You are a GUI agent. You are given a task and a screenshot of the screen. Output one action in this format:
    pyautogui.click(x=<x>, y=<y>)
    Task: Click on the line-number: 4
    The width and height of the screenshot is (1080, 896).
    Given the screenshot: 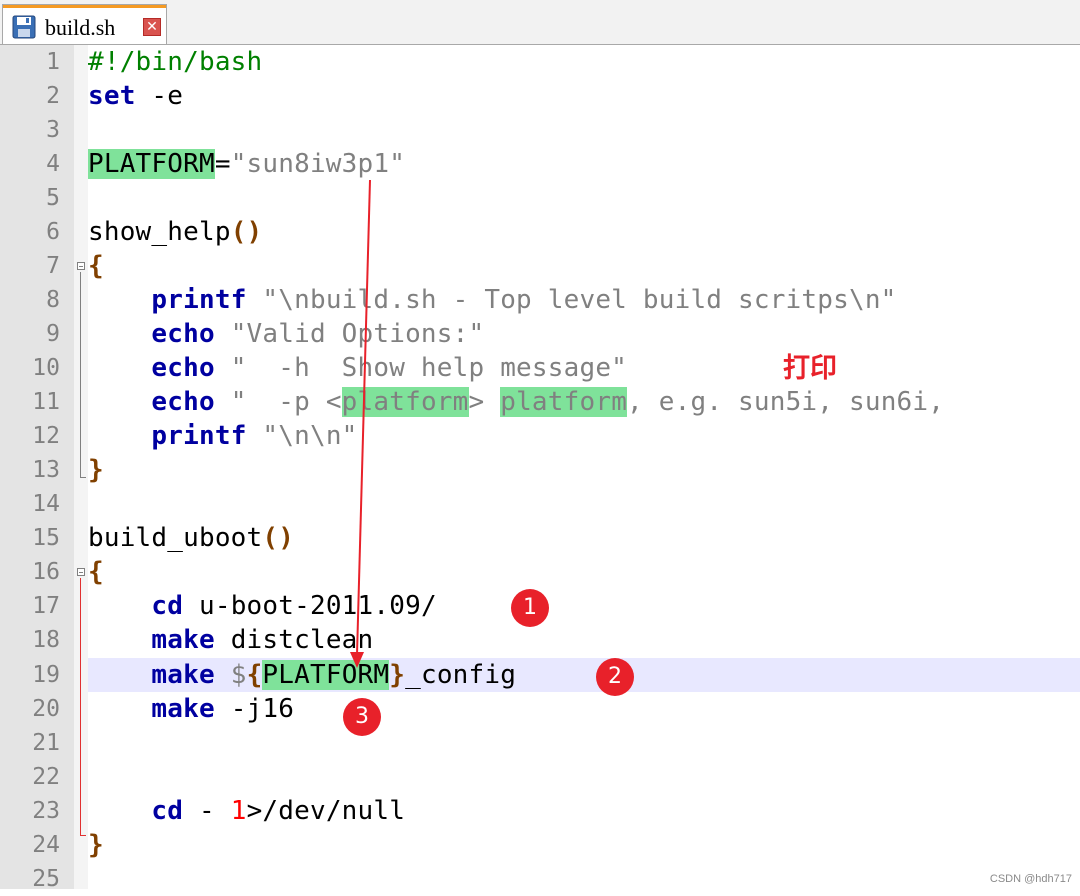 What is the action you would take?
    pyautogui.click(x=53, y=164)
    